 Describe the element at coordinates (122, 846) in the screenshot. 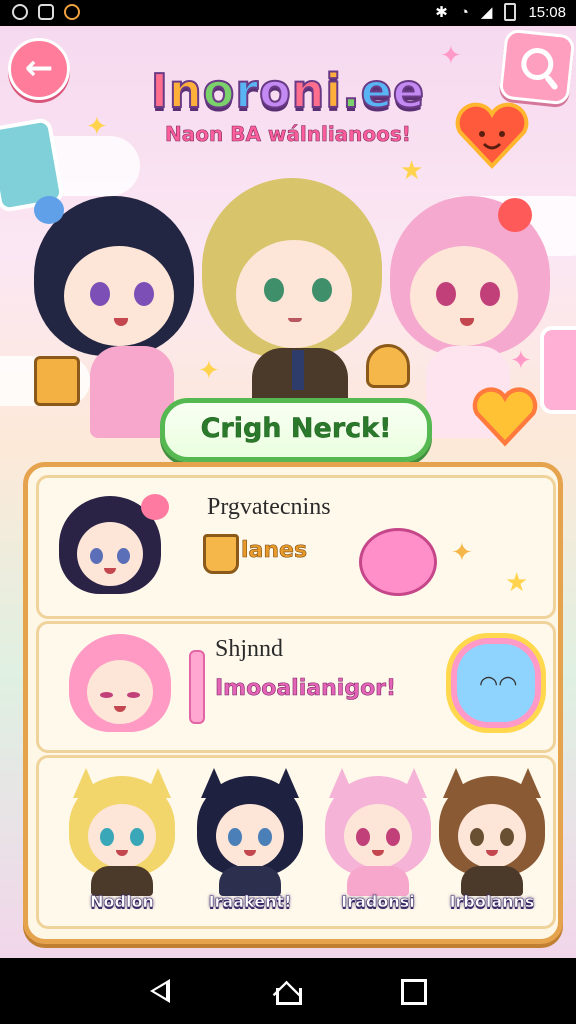

I see `character-card: Nodlon` at that location.